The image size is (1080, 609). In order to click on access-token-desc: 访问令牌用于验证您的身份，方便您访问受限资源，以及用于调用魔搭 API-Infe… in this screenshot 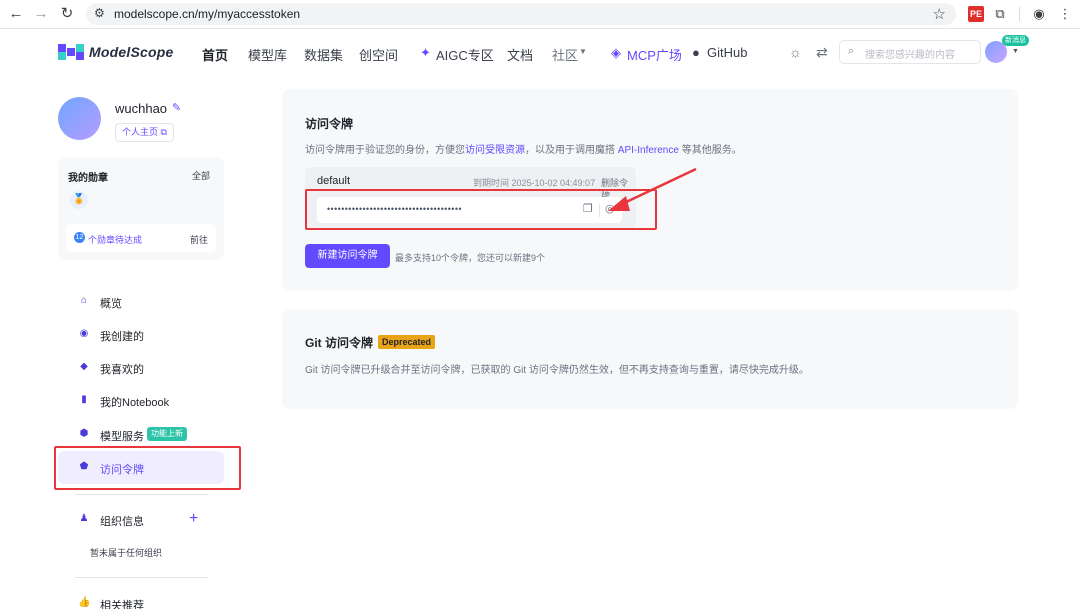, I will do `click(523, 150)`.